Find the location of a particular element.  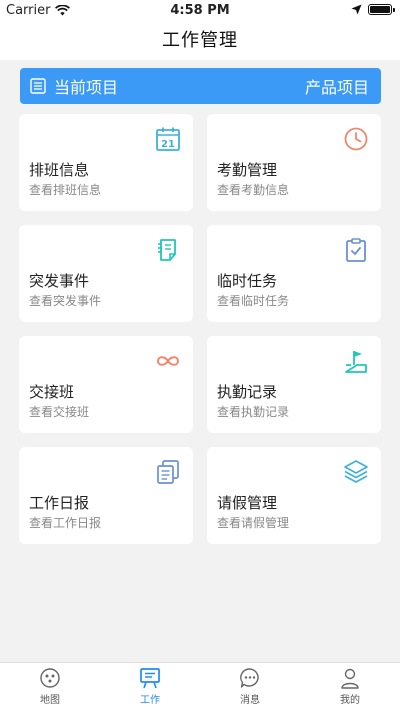

card-title: 排班信息 is located at coordinates (59, 170).